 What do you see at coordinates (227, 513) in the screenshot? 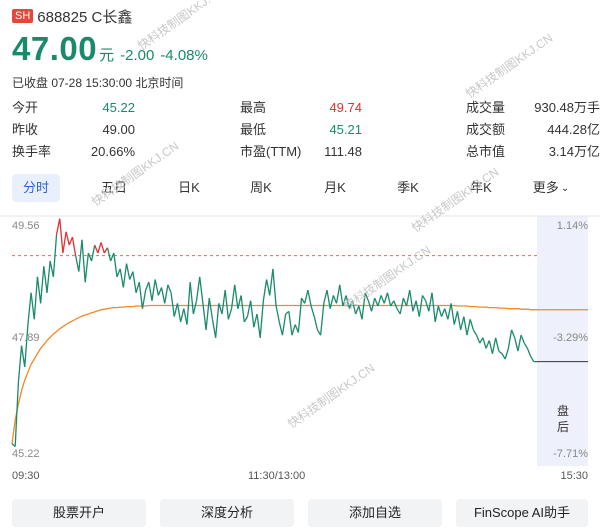
I see `deep-analysis-button: 深度分析` at bounding box center [227, 513].